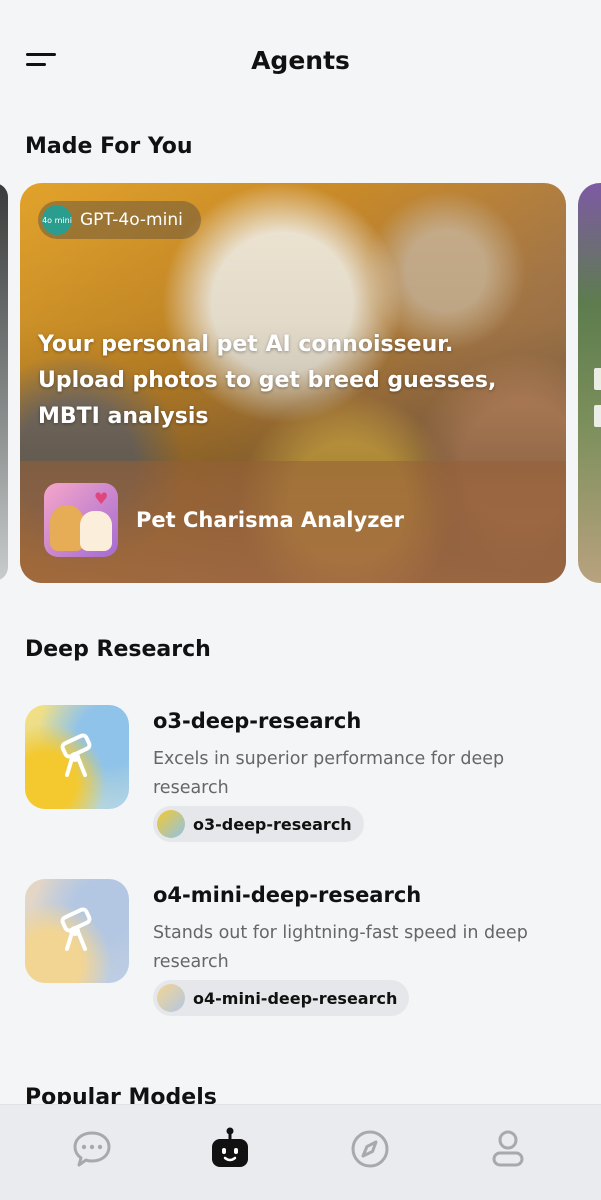 This screenshot has height=1200, width=601. What do you see at coordinates (295, 998) in the screenshot?
I see `model-chip-label: o4-mini-deep-research` at bounding box center [295, 998].